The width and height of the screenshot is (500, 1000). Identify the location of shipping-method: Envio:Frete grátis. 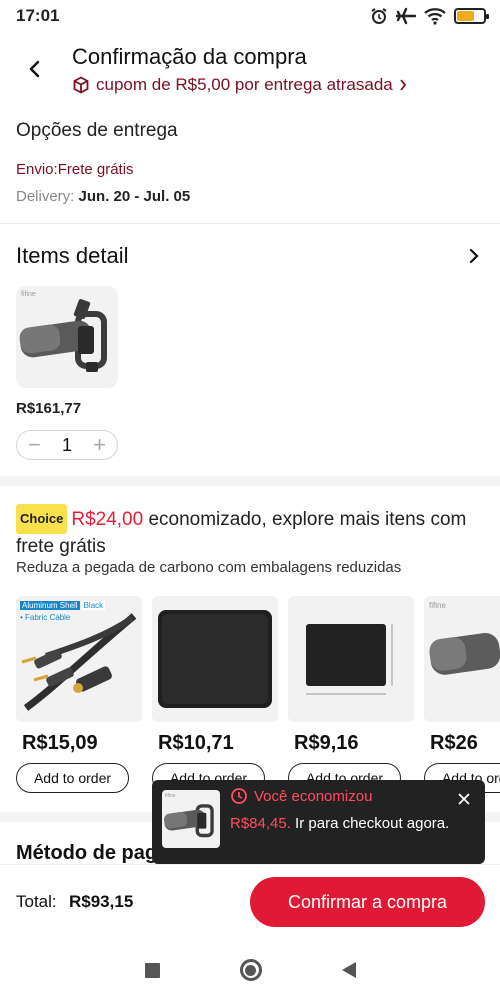
(75, 169).